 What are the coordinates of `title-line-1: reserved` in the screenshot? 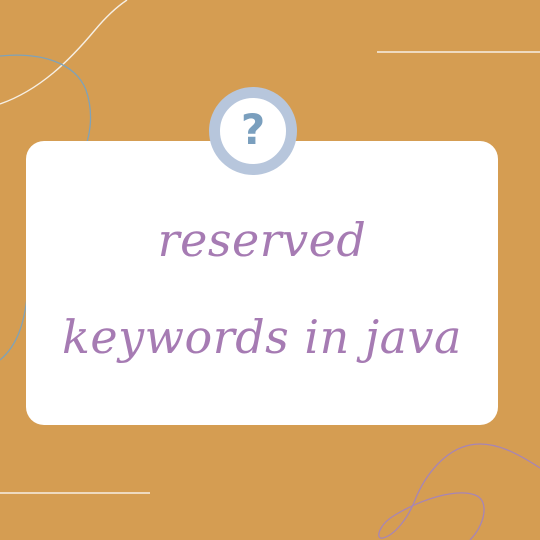 It's located at (262, 240).